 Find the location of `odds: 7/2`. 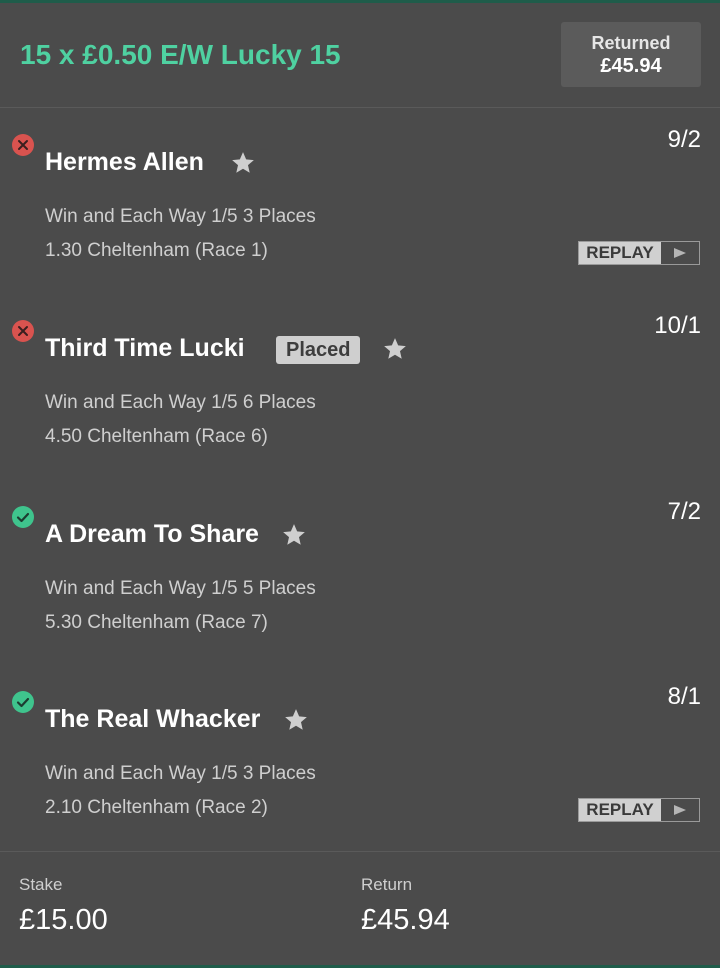

odds: 7/2 is located at coordinates (684, 511).